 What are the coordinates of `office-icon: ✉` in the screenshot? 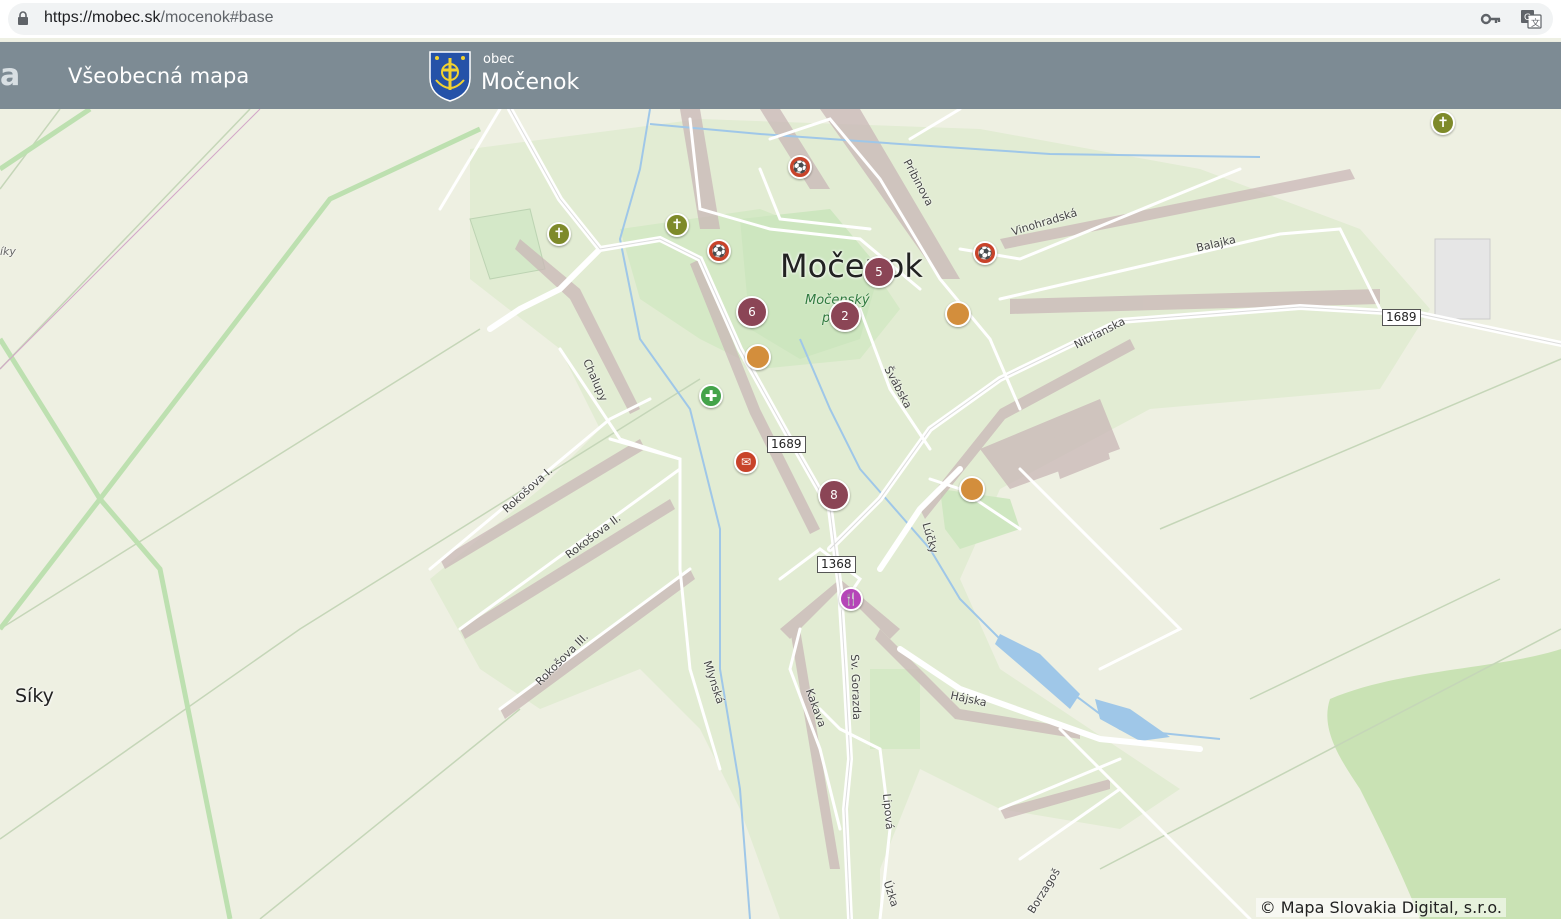 It's located at (746, 462).